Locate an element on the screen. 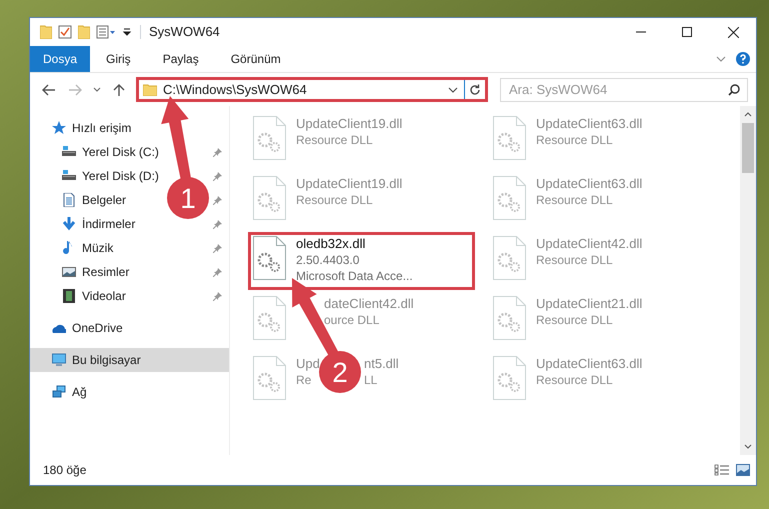 The height and width of the screenshot is (509, 769). ribbon-tab: Dosya is located at coordinates (60, 59).